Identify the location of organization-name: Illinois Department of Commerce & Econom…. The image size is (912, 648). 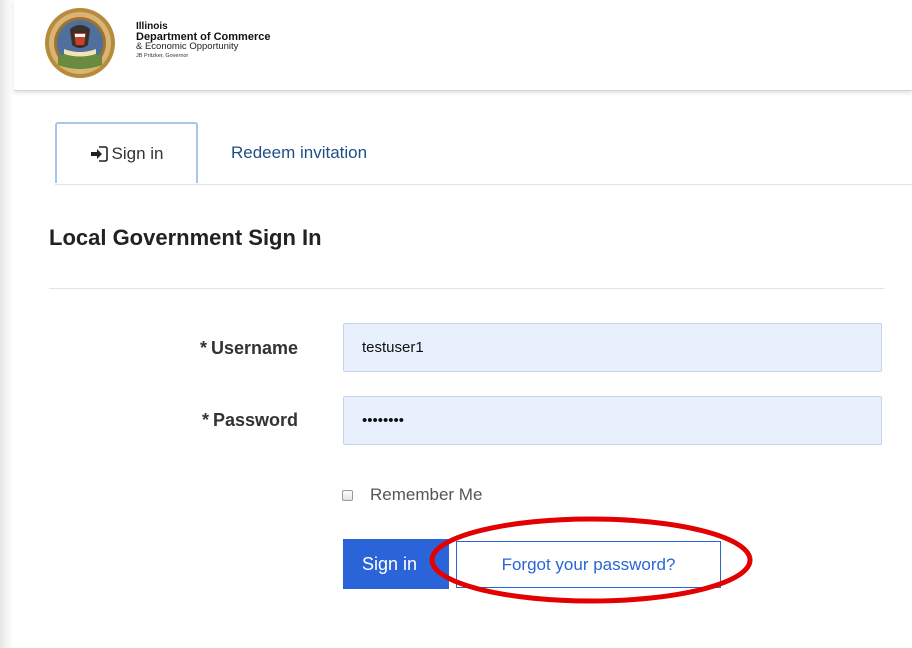
(203, 41).